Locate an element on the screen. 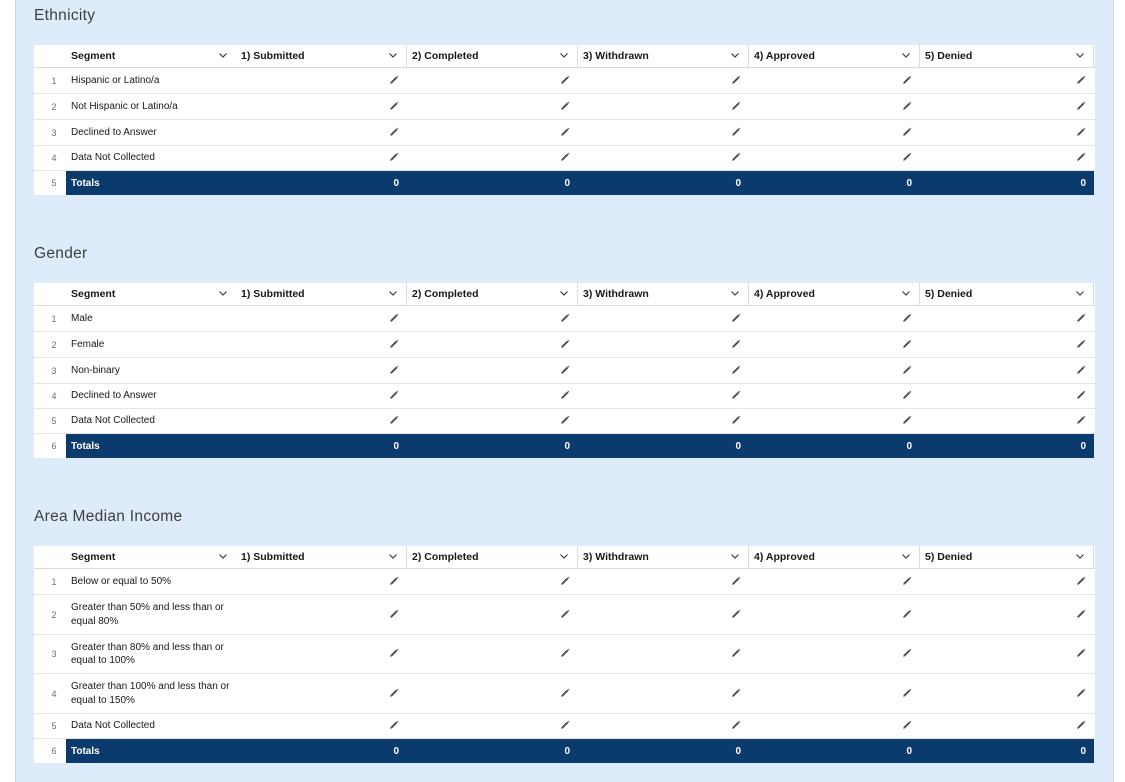 Image resolution: width=1125 pixels, height=782 pixels. column-header: 3) Withdrawn is located at coordinates (663, 294).